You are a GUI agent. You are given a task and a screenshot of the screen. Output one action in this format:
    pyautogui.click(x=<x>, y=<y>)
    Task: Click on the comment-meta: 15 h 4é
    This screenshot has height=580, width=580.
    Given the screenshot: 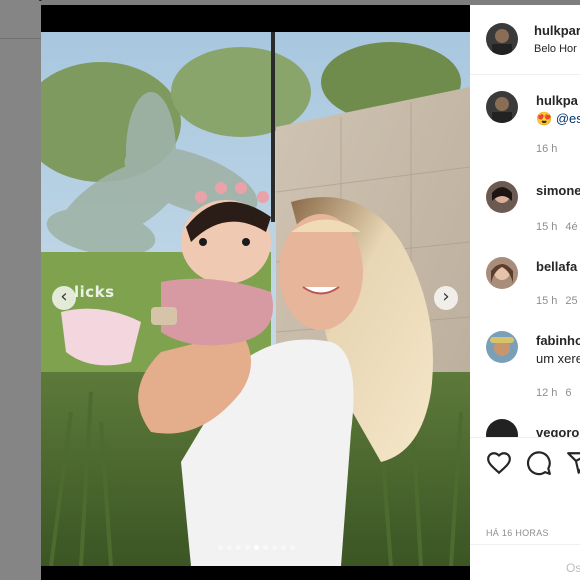 What is the action you would take?
    pyautogui.click(x=558, y=227)
    